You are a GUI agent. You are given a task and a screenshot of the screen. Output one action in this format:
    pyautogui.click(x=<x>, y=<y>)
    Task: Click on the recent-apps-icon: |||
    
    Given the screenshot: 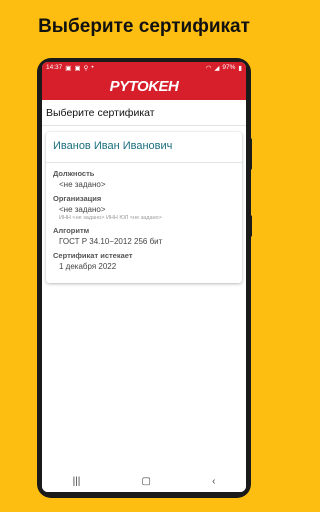 What is the action you would take?
    pyautogui.click(x=77, y=481)
    